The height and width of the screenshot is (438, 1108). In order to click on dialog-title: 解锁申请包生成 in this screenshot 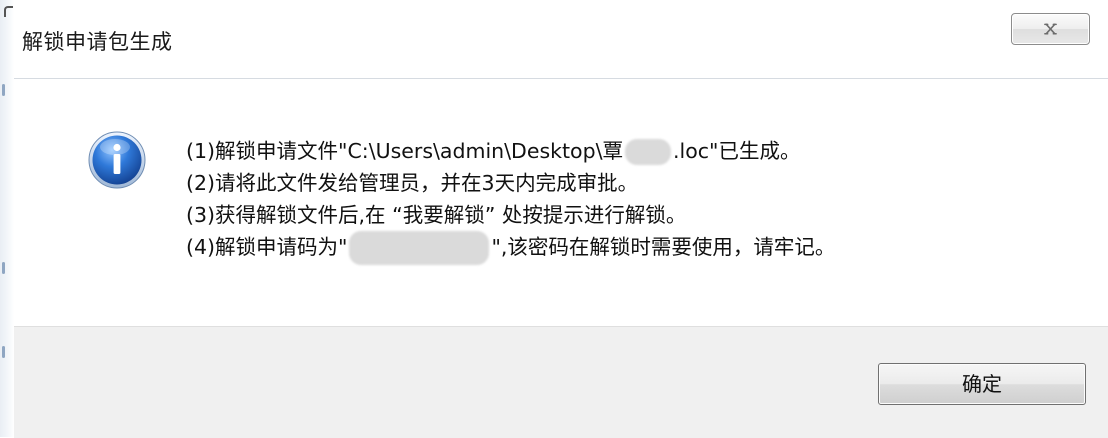, I will do `click(97, 42)`.